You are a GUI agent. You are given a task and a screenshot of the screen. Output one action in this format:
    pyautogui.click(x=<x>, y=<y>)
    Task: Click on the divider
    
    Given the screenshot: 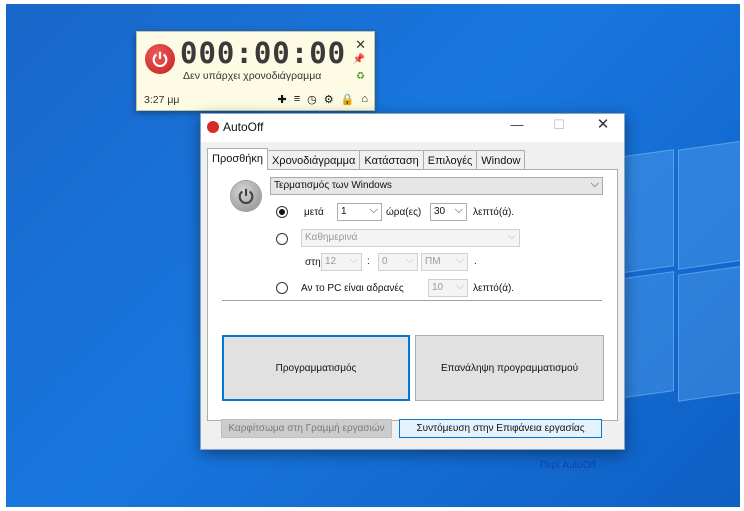 What is the action you would take?
    pyautogui.click(x=412, y=300)
    